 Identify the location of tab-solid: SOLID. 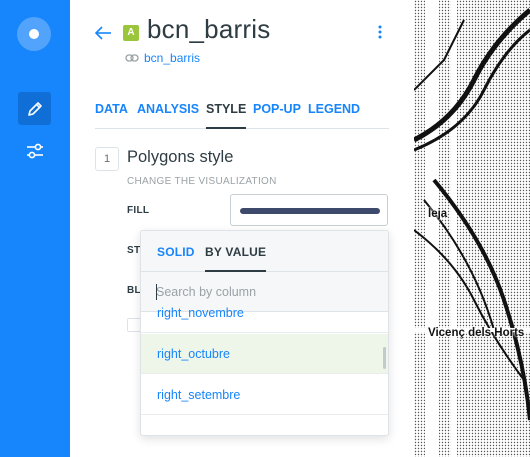
(176, 252).